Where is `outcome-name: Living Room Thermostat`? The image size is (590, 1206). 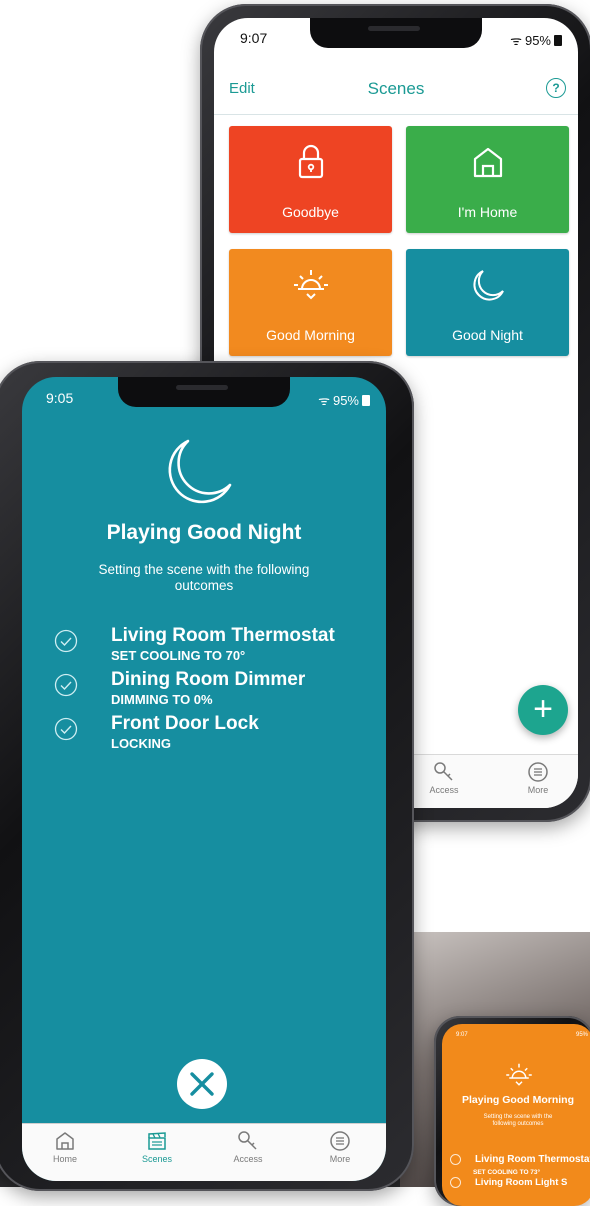 outcome-name: Living Room Thermostat is located at coordinates (223, 635).